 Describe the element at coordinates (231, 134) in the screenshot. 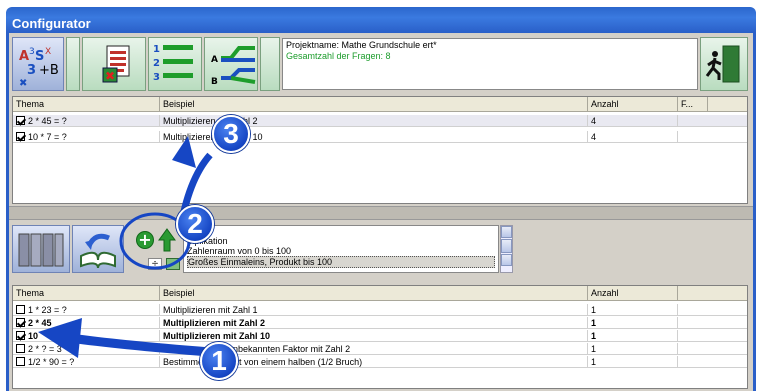

I see `annotation-badge-3: 3` at that location.